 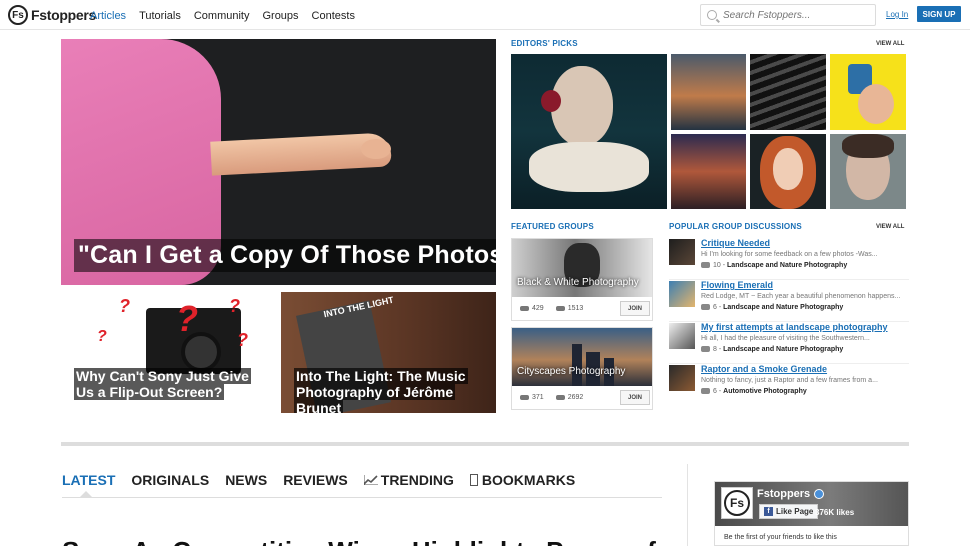 What do you see at coordinates (473, 480) in the screenshot?
I see `bookmark-icon` at bounding box center [473, 480].